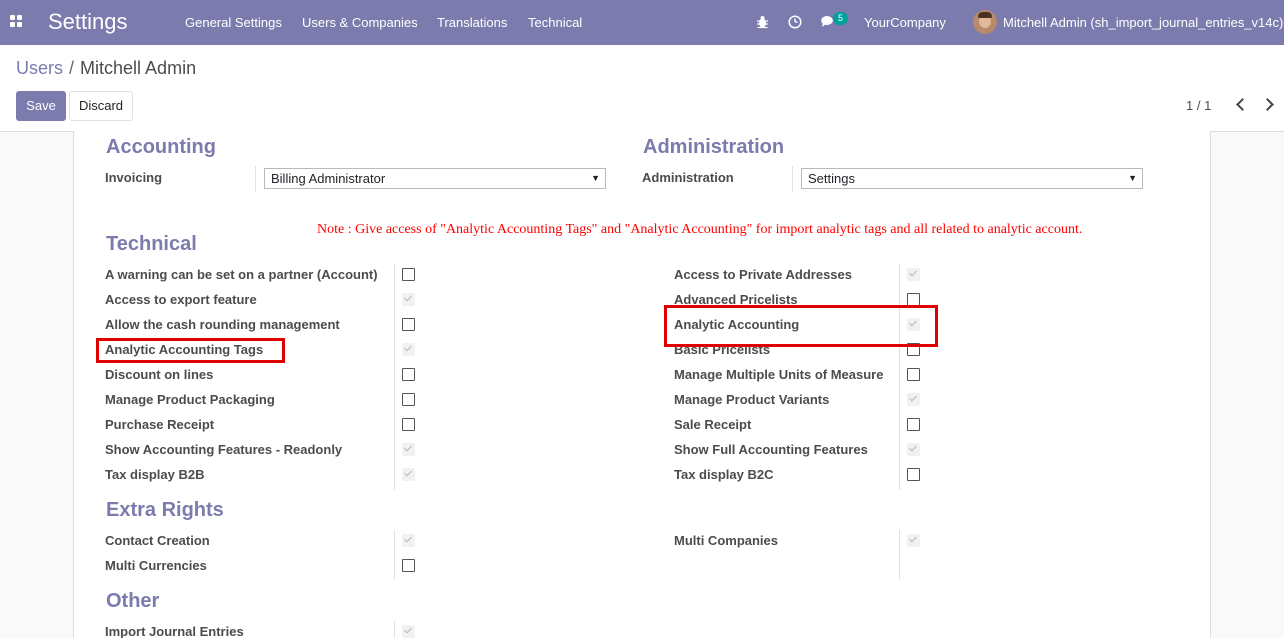 Image resolution: width=1284 pixels, height=638 pixels. I want to click on permission-checkbox-multi-companies, so click(913, 540).